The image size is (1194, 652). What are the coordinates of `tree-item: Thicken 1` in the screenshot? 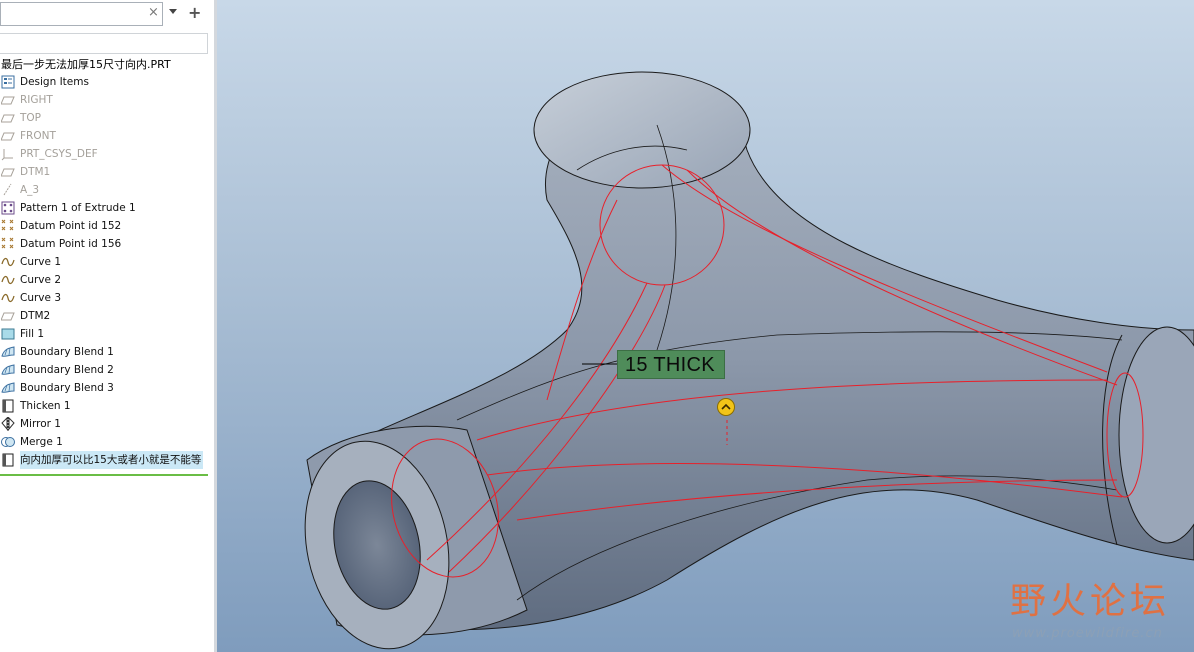 It's located at (107, 406).